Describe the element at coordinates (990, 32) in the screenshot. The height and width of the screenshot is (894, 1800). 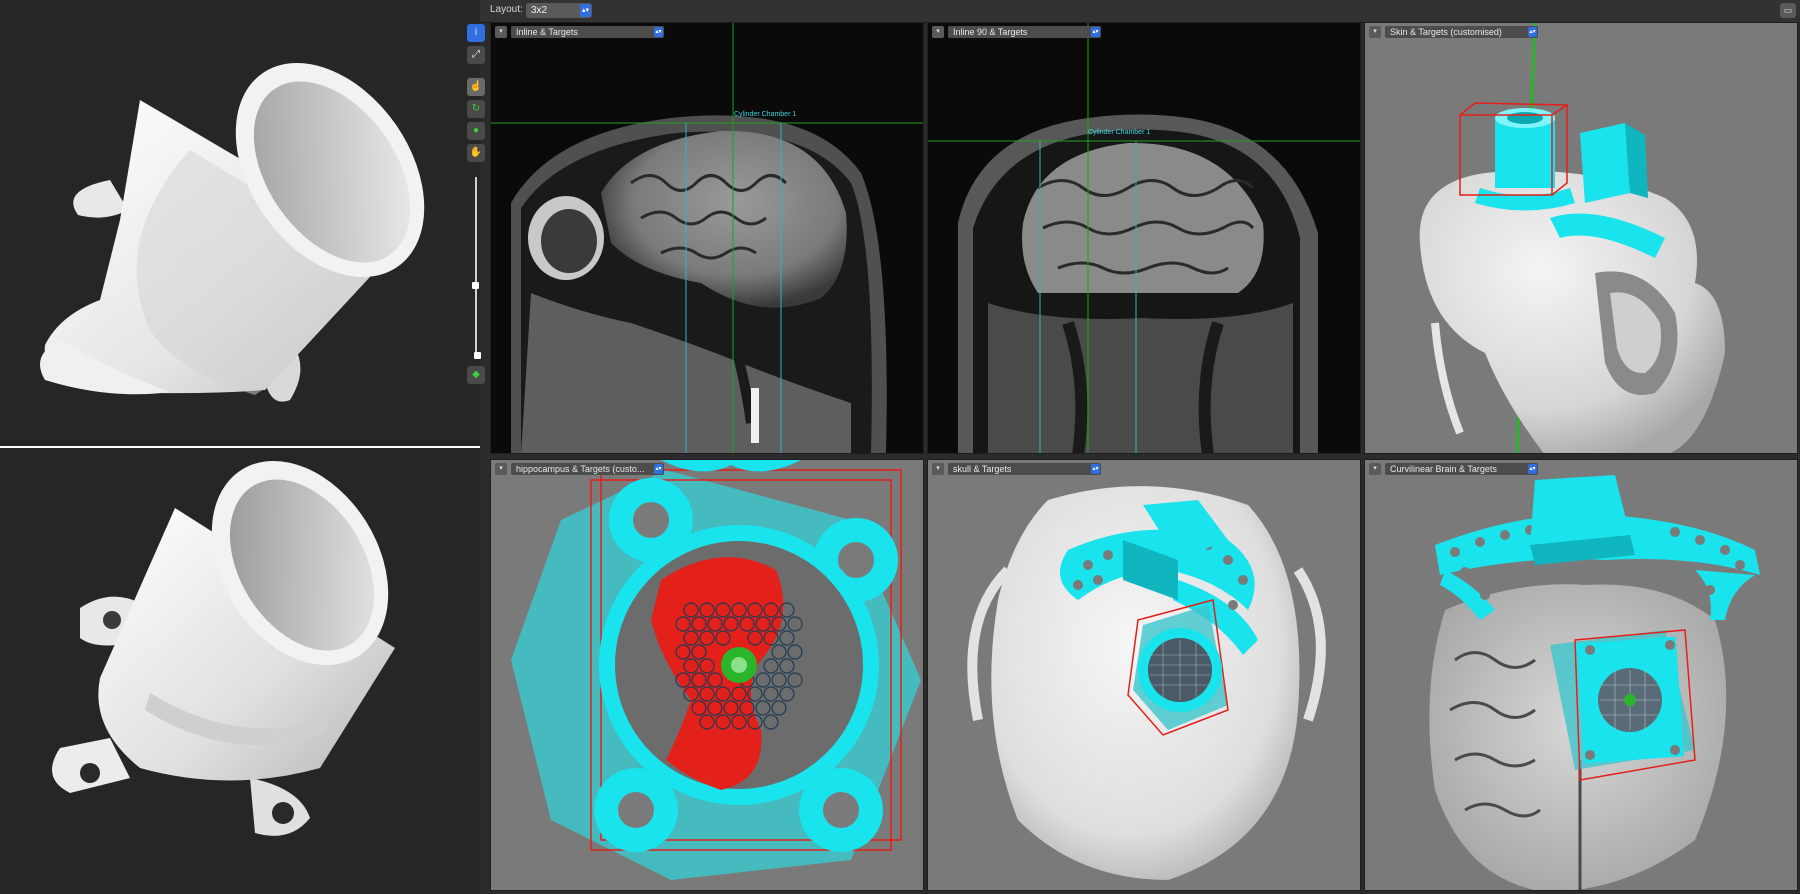
I see `view-title: Inline 90 & Targets` at that location.